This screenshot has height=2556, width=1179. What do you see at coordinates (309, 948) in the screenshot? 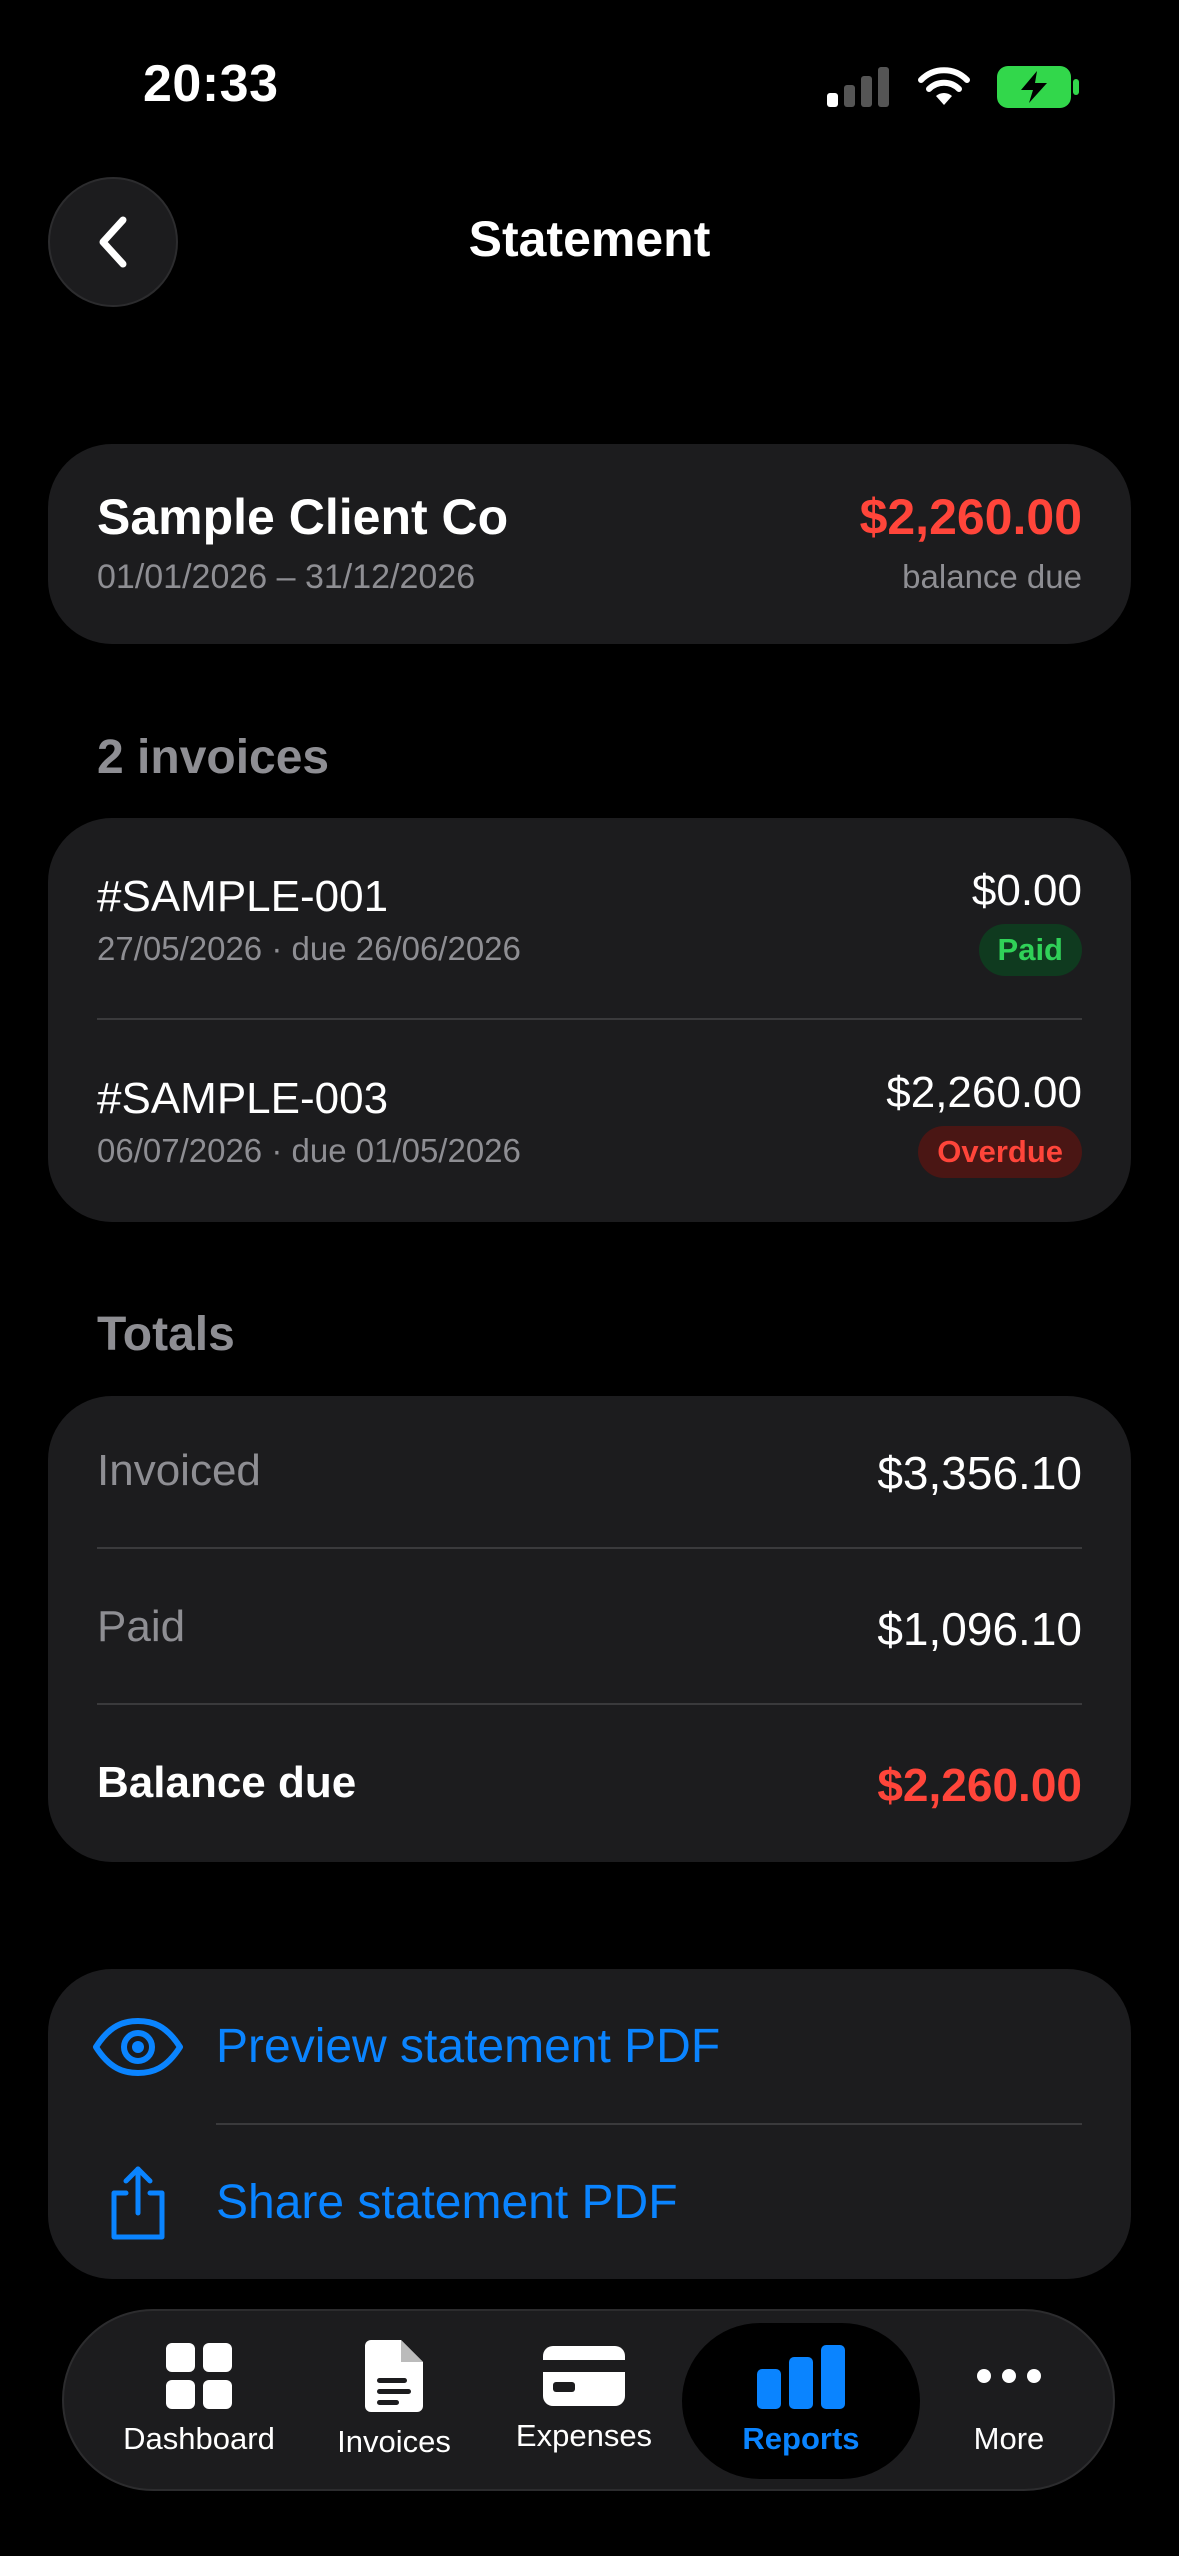
I see `invoice-dates: 27/05/2026 · due 26/06/2026` at bounding box center [309, 948].